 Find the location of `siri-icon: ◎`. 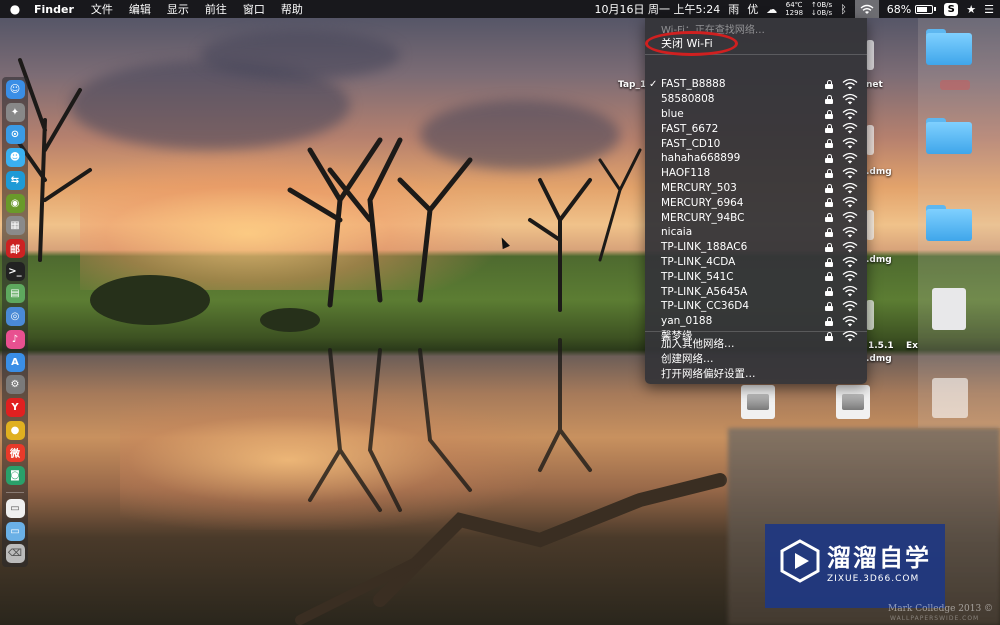

siri-icon: ◎ is located at coordinates (15, 317).